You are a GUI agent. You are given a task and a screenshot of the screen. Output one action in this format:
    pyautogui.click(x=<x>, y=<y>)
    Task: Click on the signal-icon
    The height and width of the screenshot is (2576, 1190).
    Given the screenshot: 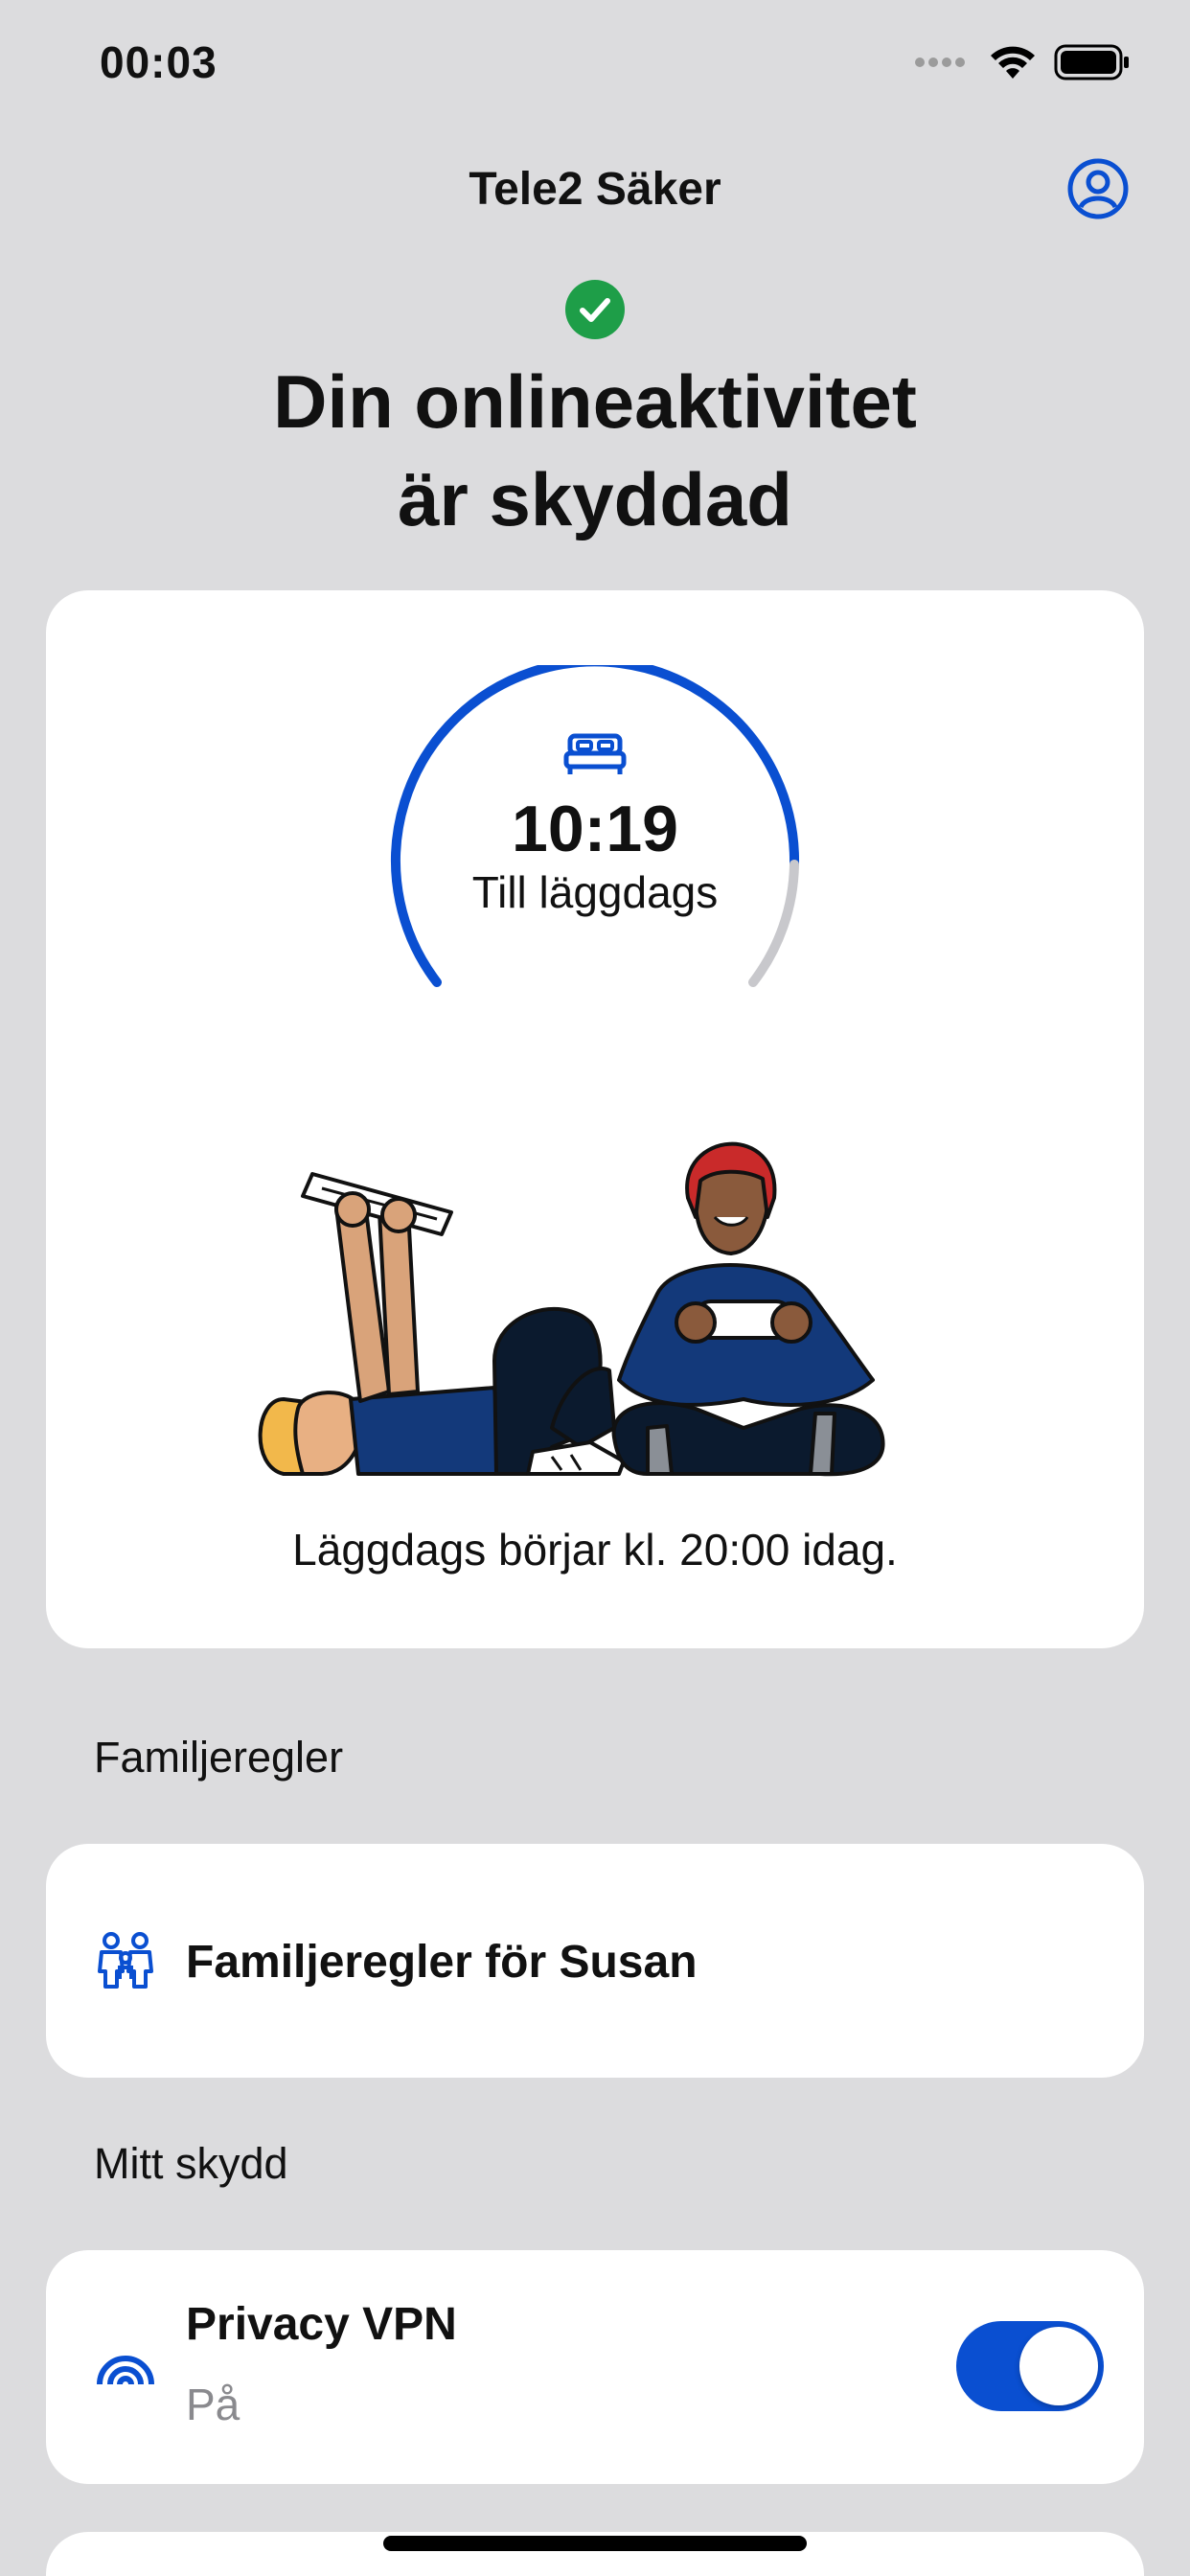 What is the action you would take?
    pyautogui.click(x=940, y=63)
    